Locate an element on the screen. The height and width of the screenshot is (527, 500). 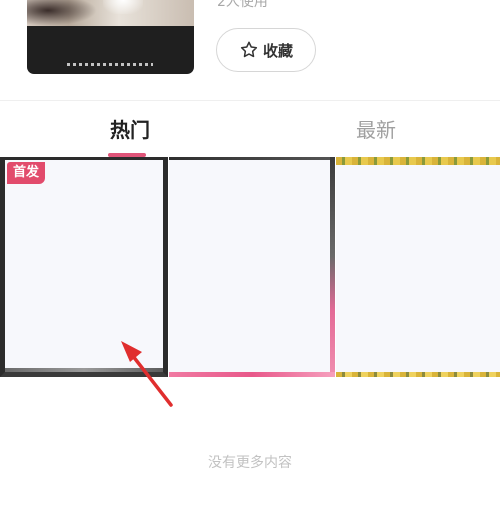
section-divider is located at coordinates (250, 100).